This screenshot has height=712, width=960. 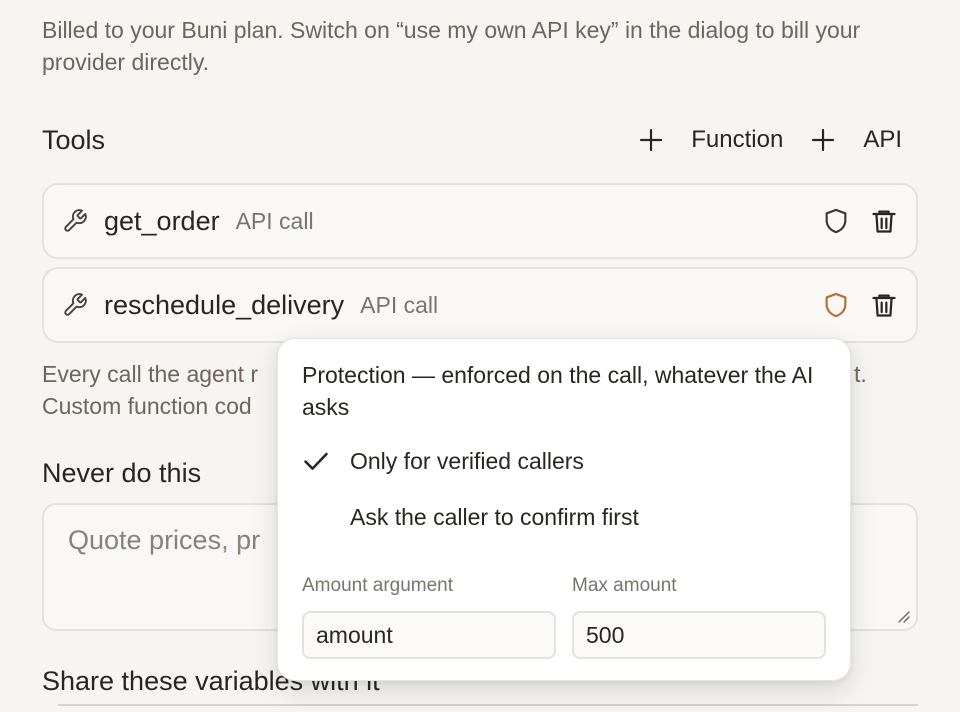 What do you see at coordinates (316, 461) in the screenshot?
I see `checkmark-icon` at bounding box center [316, 461].